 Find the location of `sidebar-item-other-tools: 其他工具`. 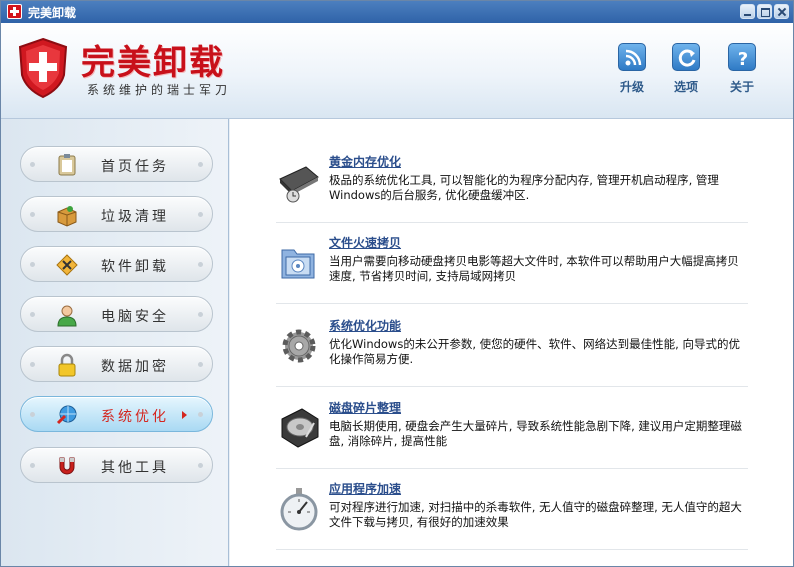

sidebar-item-other-tools: 其他工具 is located at coordinates (116, 465).